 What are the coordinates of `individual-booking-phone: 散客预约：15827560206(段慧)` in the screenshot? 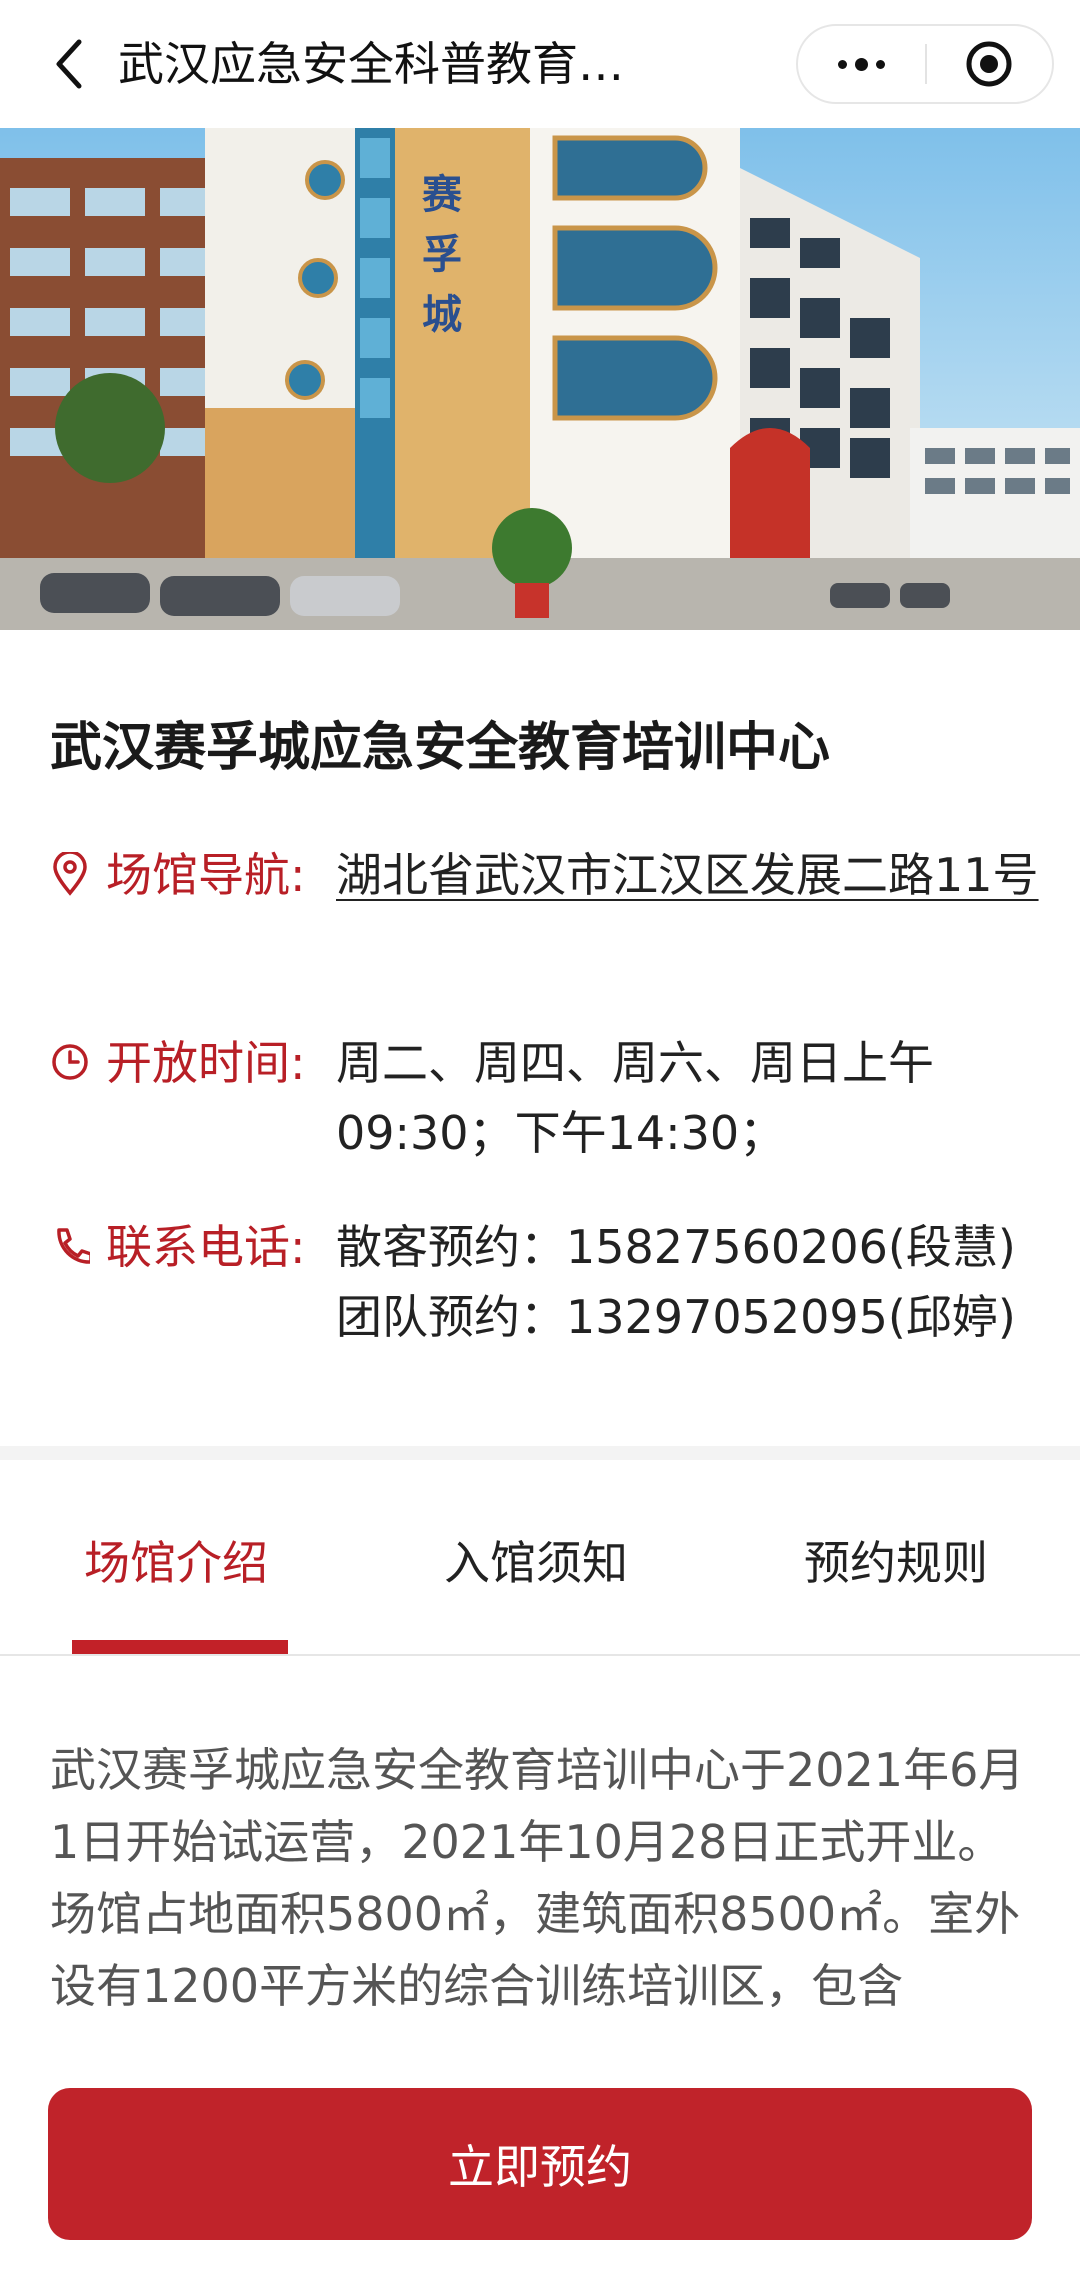 It's located at (696, 1247).